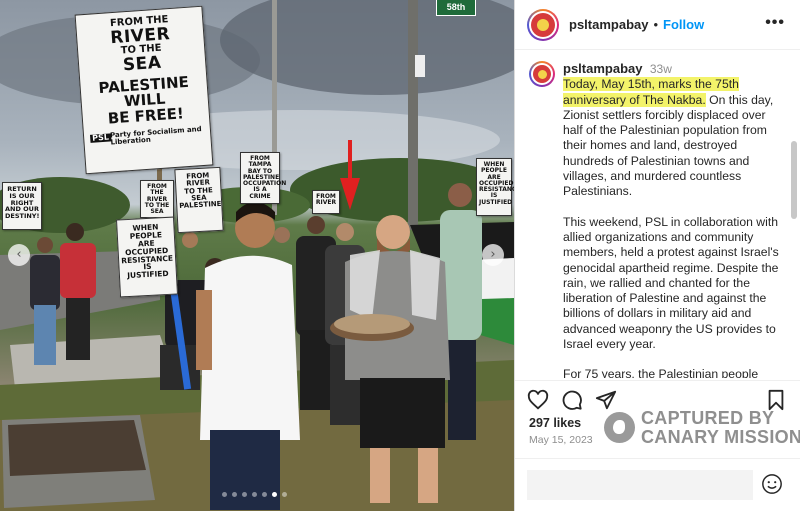  Describe the element at coordinates (772, 484) in the screenshot. I see `emoji-icon` at that location.